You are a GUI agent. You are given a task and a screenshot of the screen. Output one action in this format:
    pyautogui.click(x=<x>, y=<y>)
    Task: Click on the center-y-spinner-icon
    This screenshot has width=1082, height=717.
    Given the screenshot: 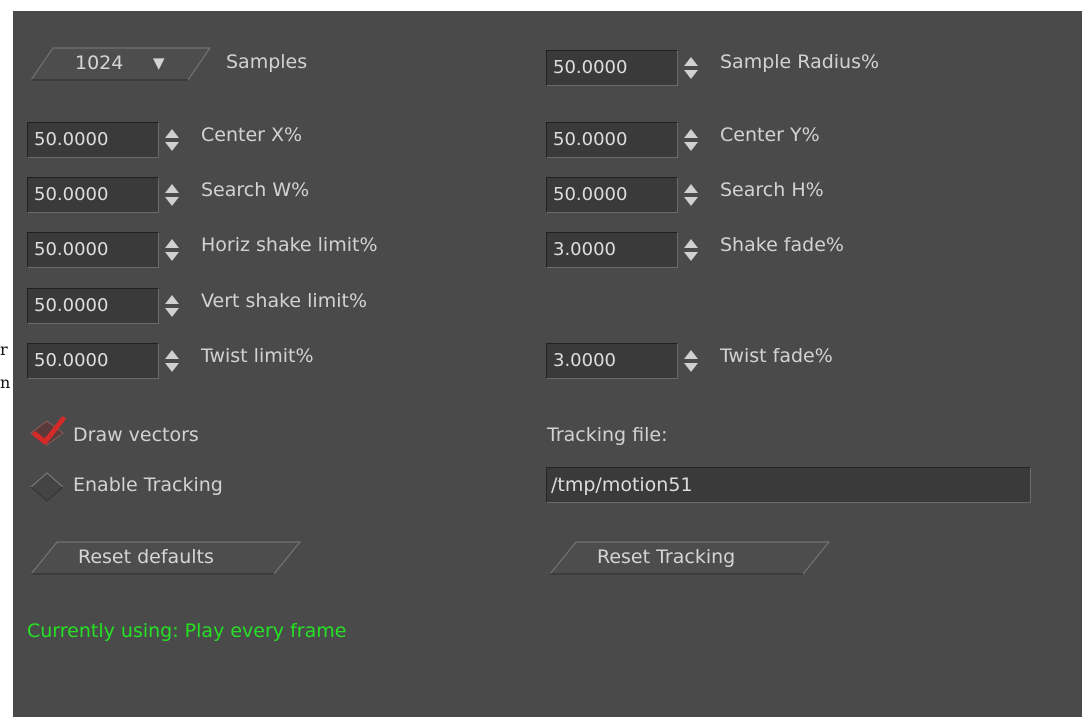 What is the action you would take?
    pyautogui.click(x=691, y=140)
    